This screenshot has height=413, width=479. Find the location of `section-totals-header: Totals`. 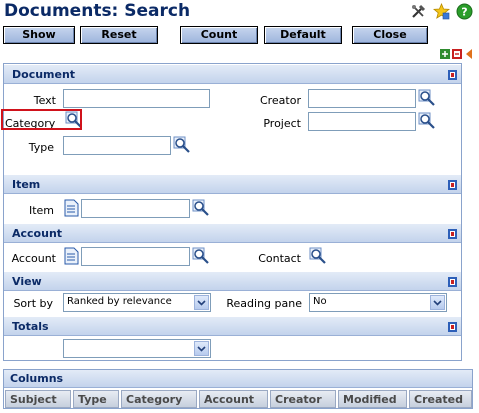

section-totals-header: Totals is located at coordinates (232, 326).